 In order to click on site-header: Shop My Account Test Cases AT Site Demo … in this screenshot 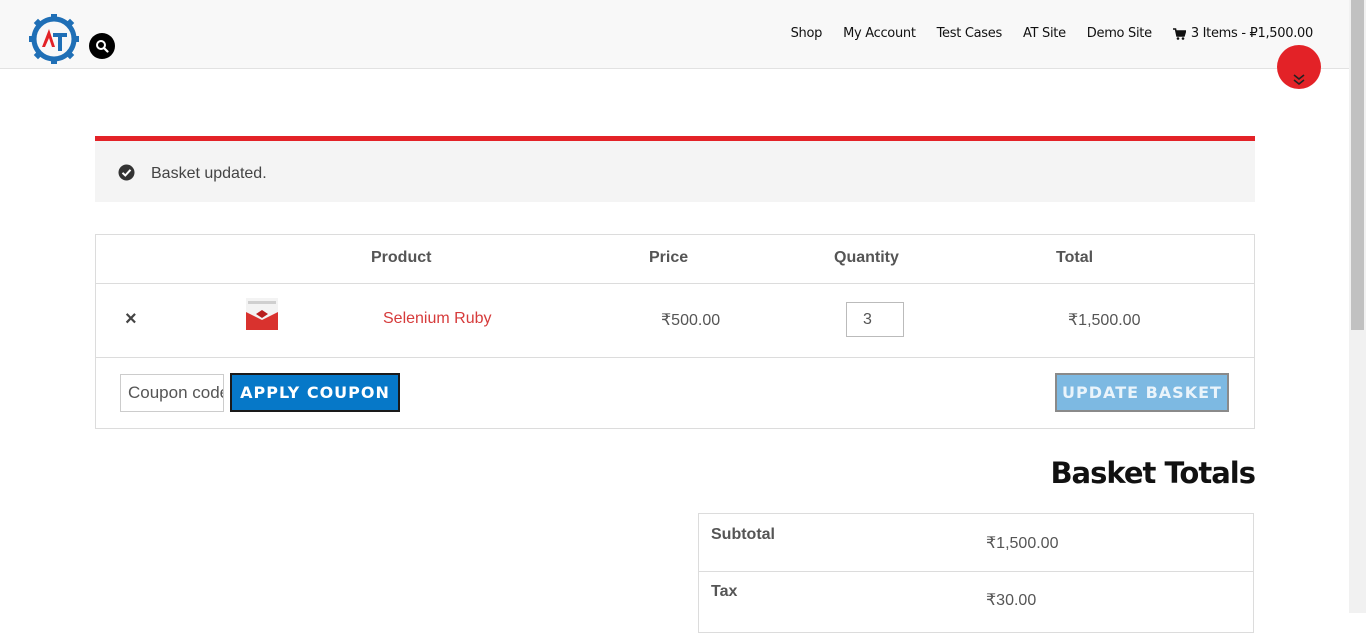, I will do `click(674, 34)`.